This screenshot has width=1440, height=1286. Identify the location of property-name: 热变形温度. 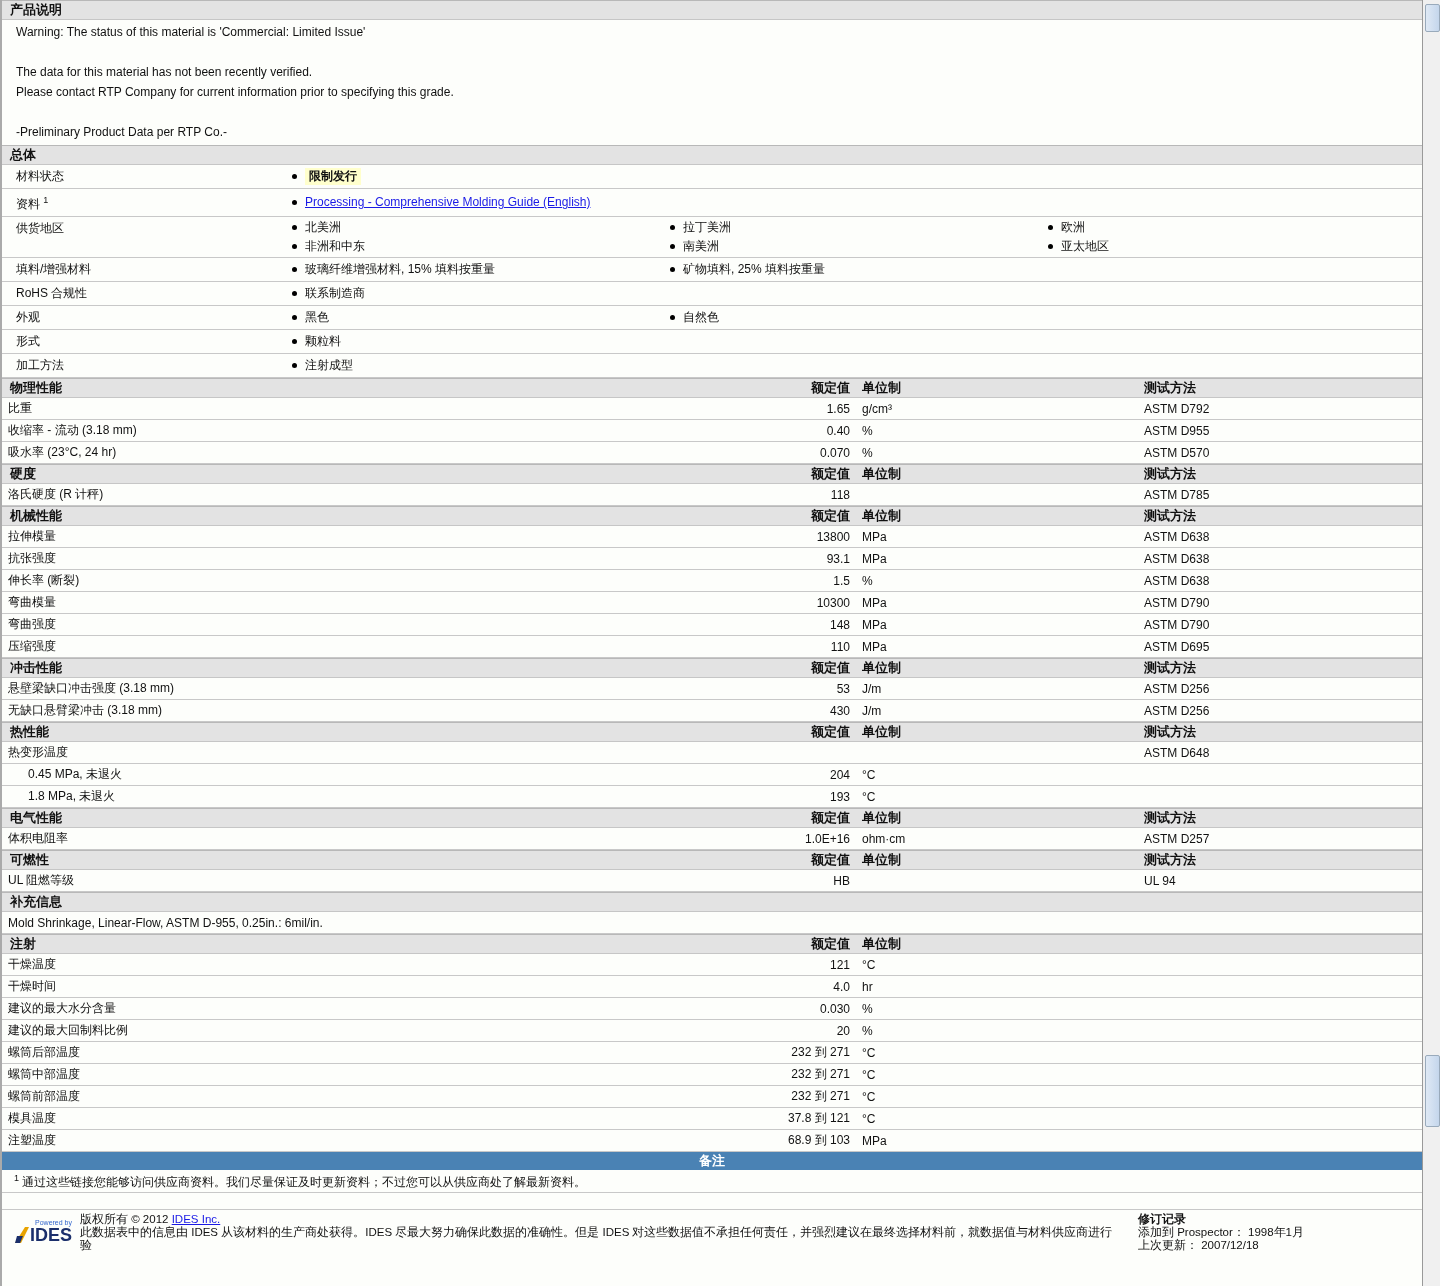
(38, 752).